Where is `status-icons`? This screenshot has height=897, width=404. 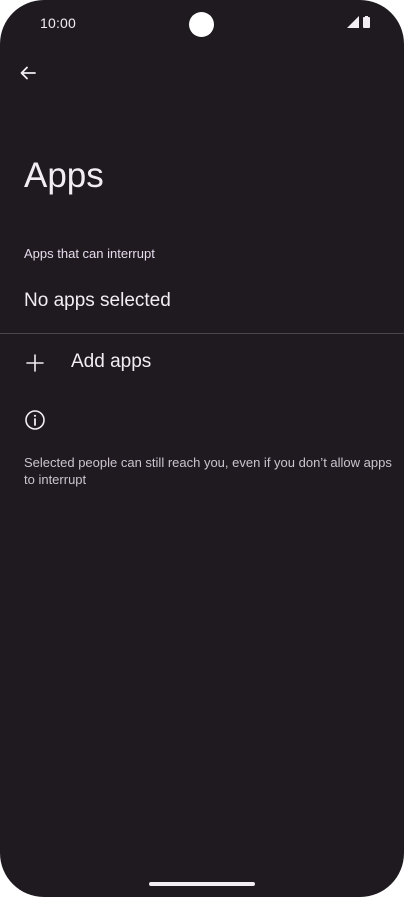 status-icons is located at coordinates (358, 22).